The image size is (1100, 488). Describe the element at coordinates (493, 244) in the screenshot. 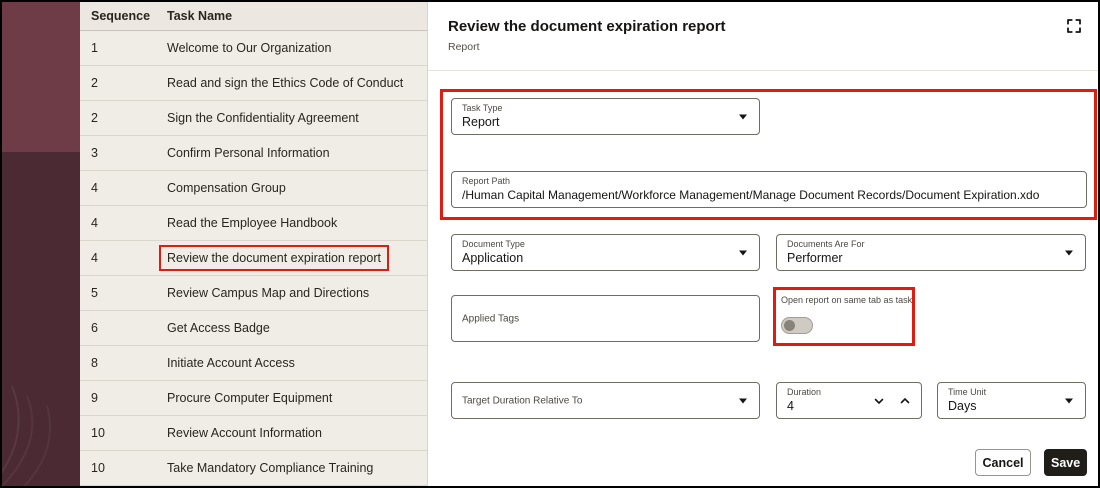

I see `document-type-label: Document Type` at that location.